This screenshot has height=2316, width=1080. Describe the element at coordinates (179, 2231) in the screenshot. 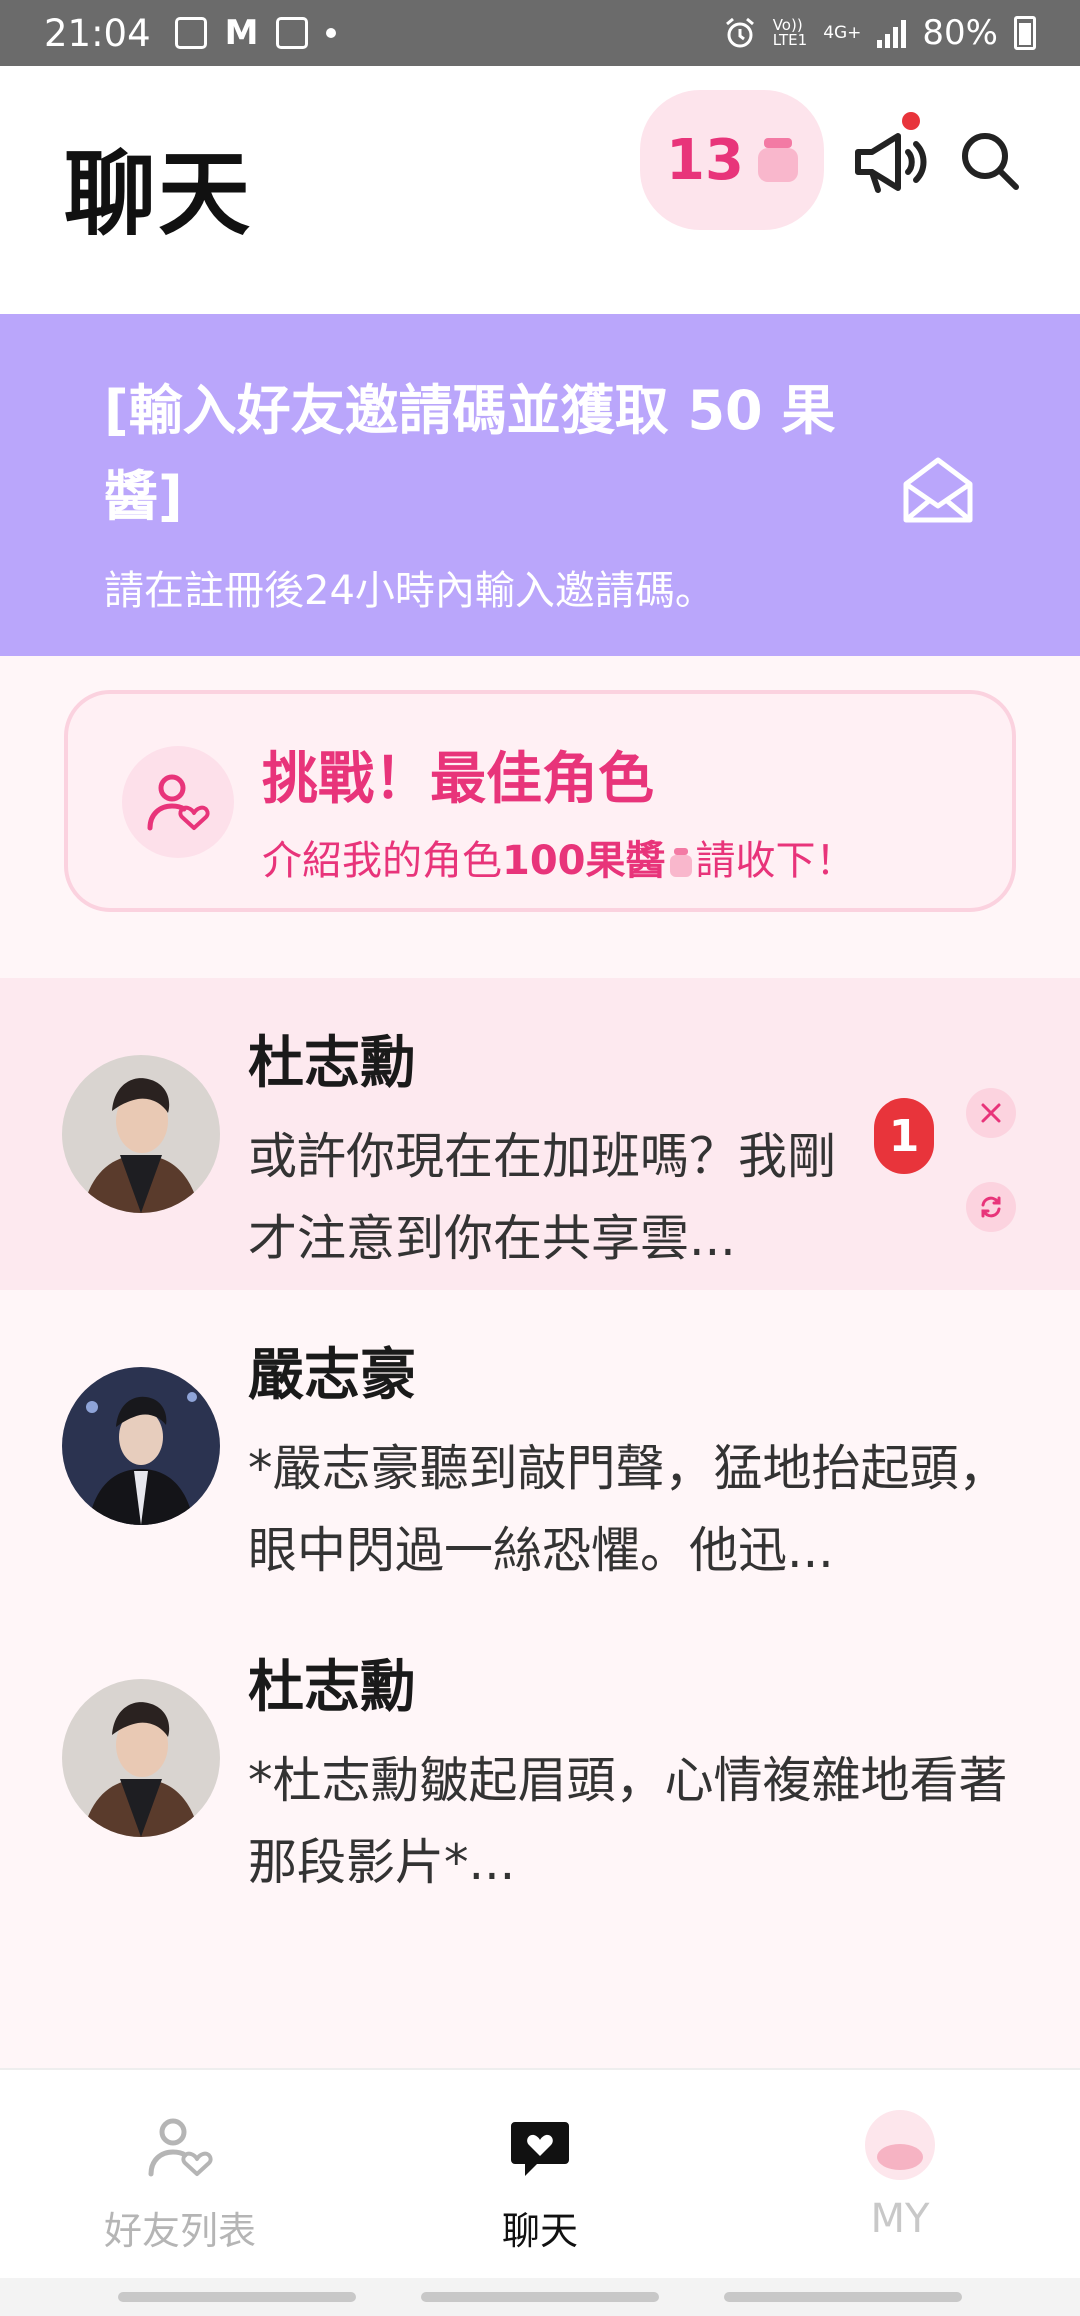

I see `nav-friends-label: 好友列表` at that location.